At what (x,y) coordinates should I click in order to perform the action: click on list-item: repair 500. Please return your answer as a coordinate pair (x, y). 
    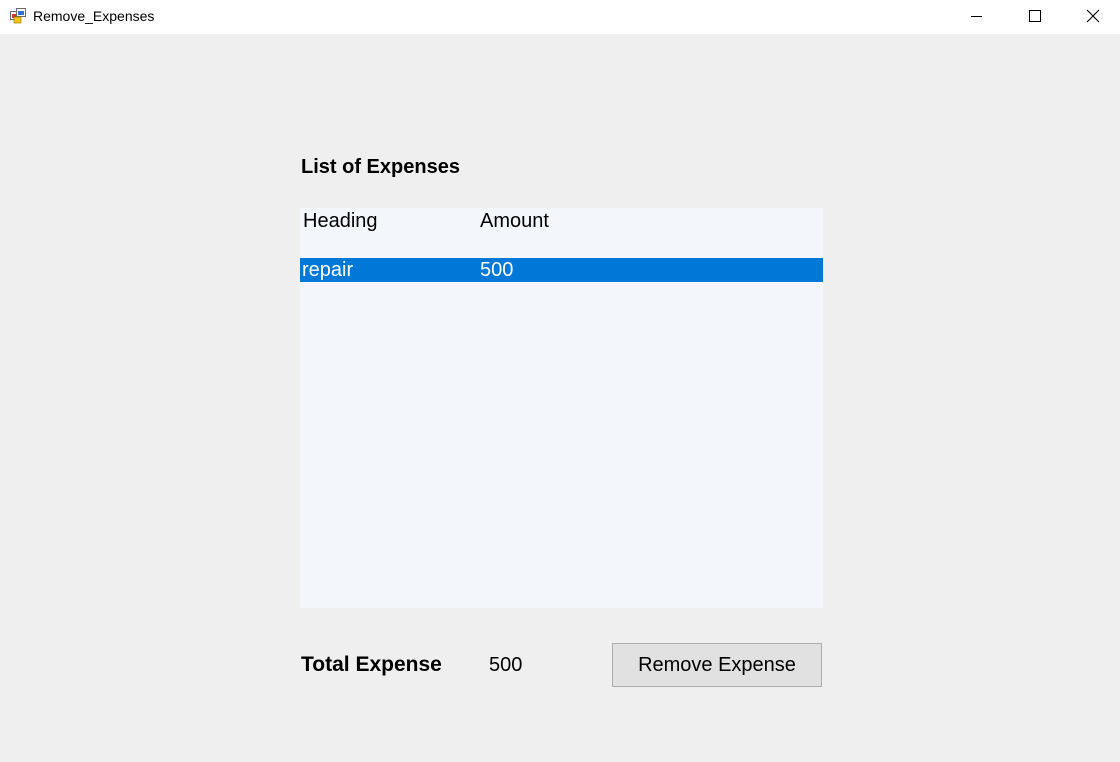
    Looking at the image, I should click on (561, 270).